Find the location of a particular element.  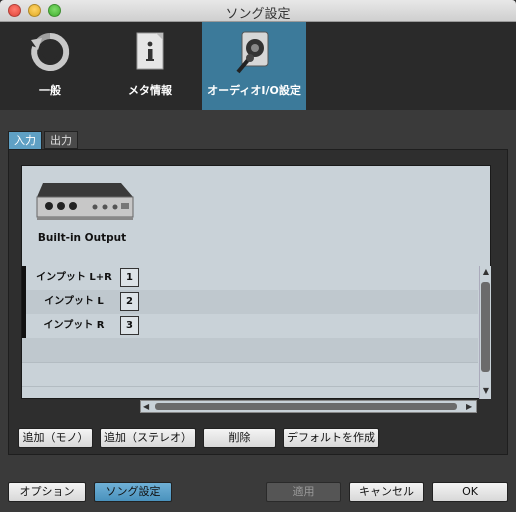

title-bar: ソング設定 is located at coordinates (258, 11).